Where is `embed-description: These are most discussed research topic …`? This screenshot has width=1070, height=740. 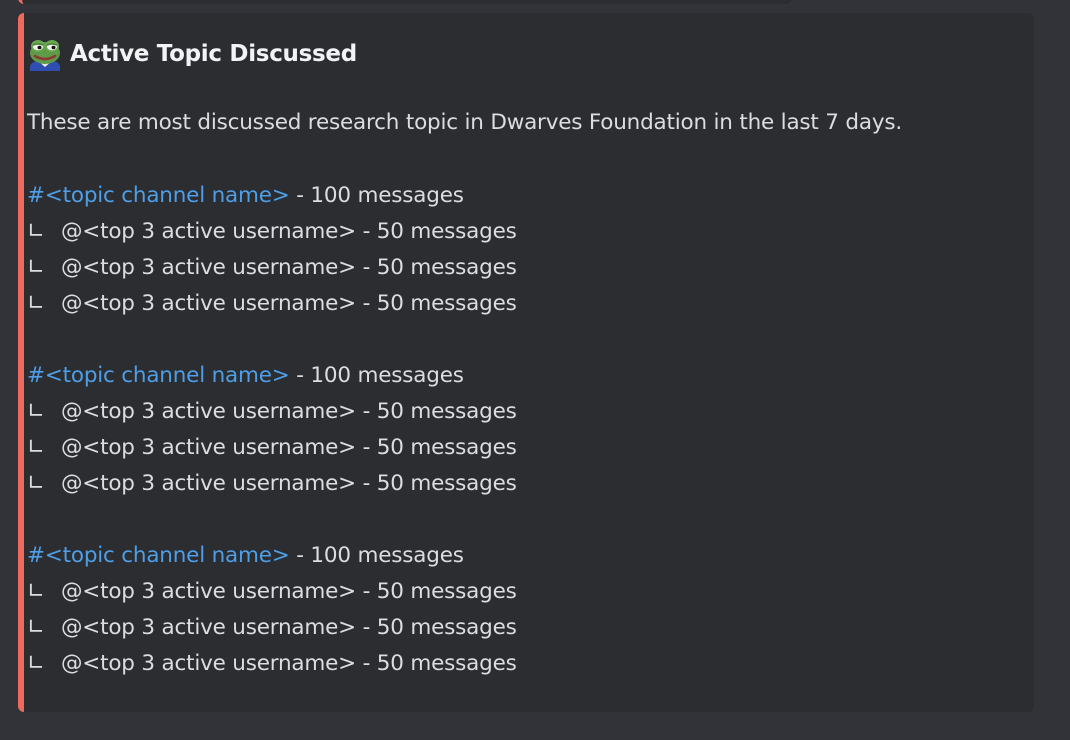
embed-description: These are most discussed research topic … is located at coordinates (464, 122).